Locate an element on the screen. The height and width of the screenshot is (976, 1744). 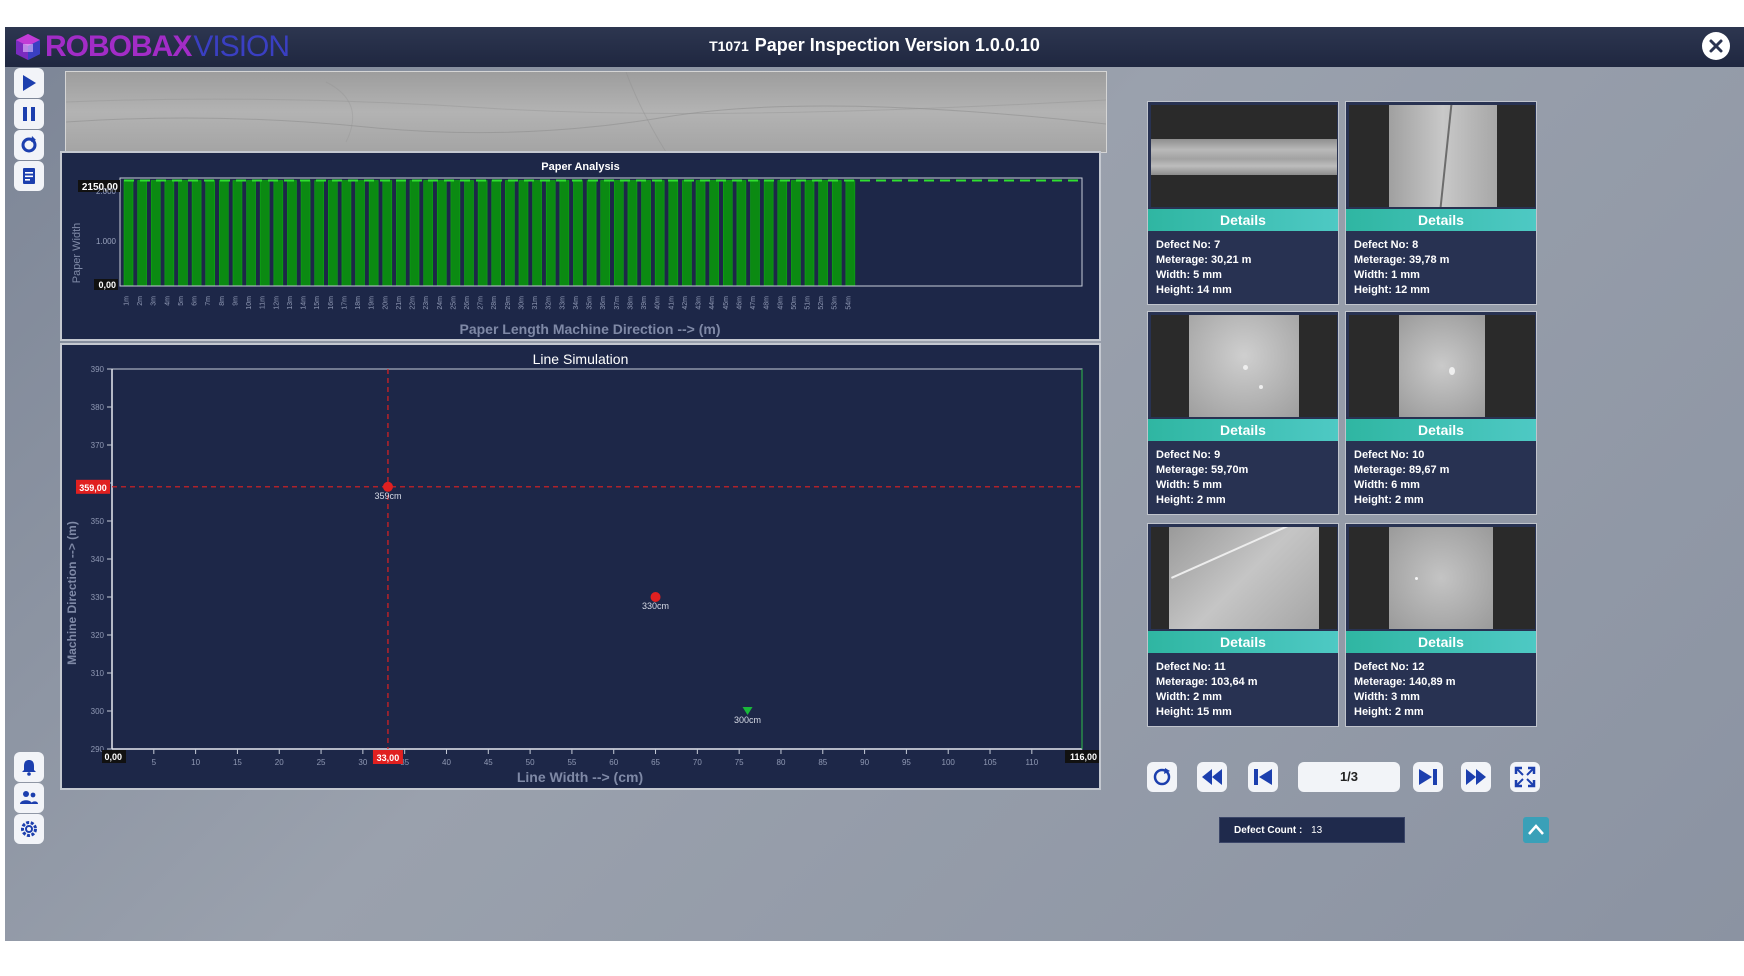
refresh-icon is located at coordinates (1162, 777).